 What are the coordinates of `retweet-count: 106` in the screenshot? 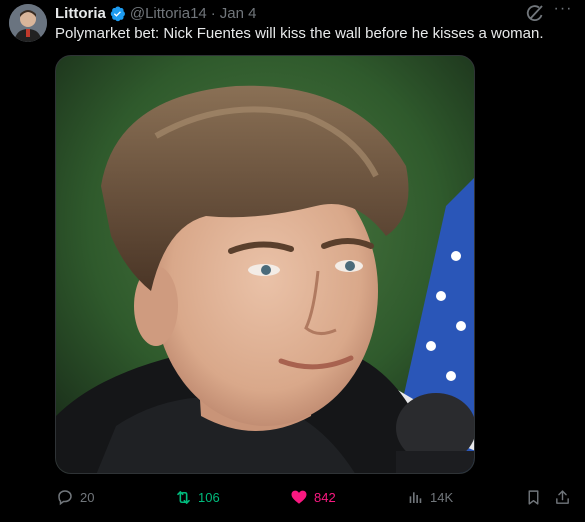 It's located at (209, 497).